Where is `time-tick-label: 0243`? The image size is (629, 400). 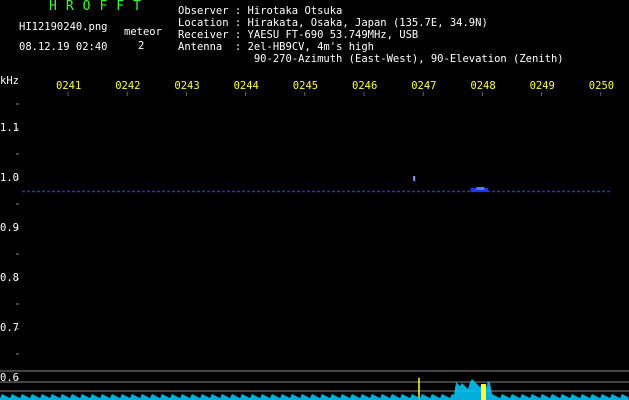
time-tick-label: 0243 is located at coordinates (187, 86).